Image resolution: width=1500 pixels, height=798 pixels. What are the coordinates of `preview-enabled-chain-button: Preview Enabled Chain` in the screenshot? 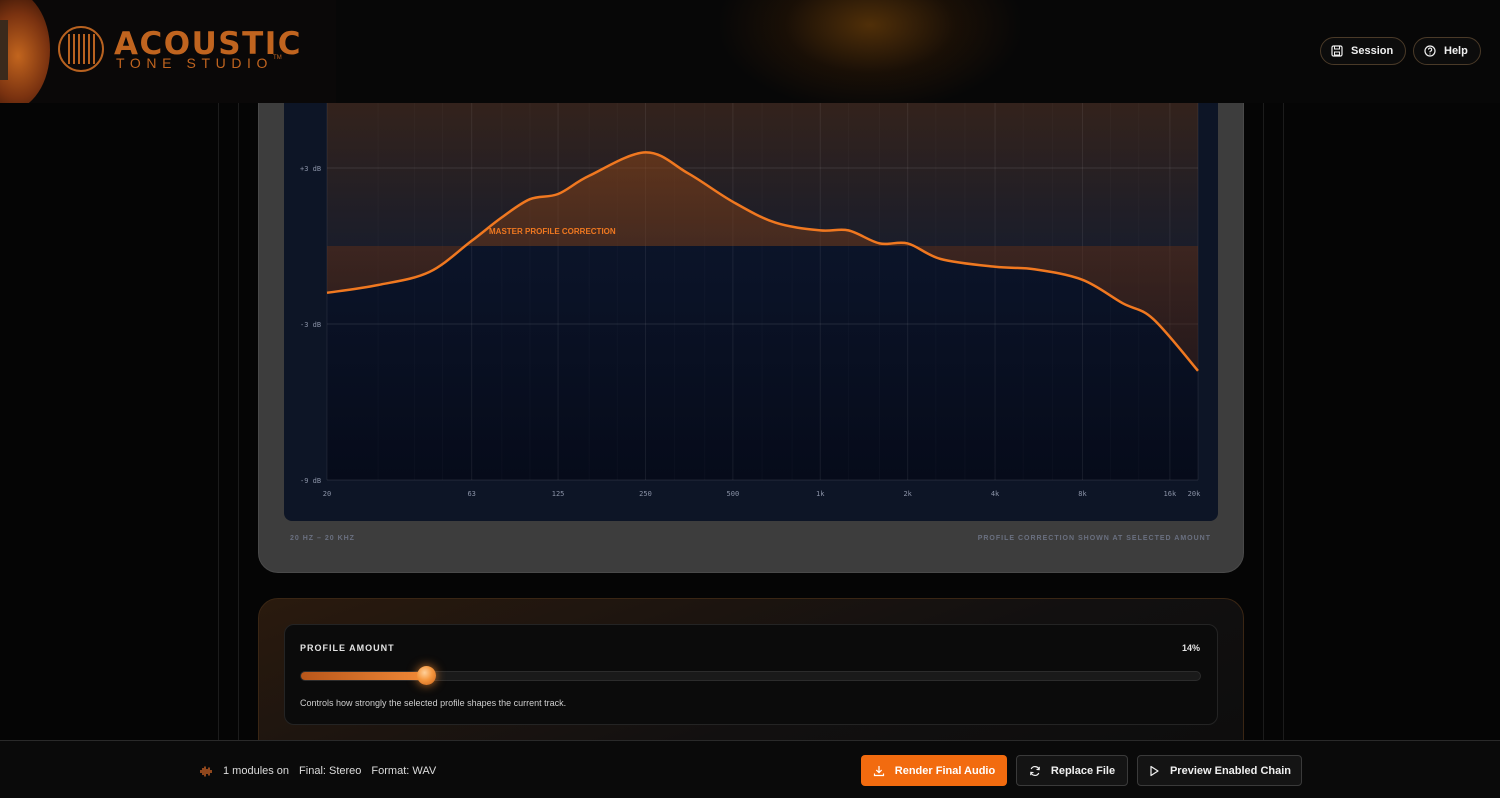 It's located at (1219, 770).